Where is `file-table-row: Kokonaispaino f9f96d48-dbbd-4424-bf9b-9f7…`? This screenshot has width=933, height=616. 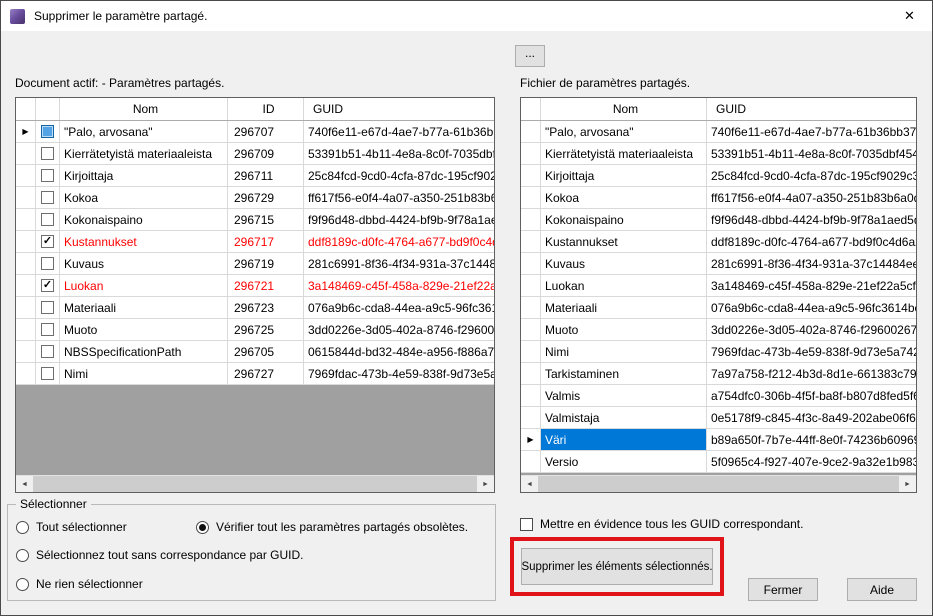 file-table-row: Kokonaispaino f9f96d48-dbbd-4424-bf9b-9f7… is located at coordinates (718, 220).